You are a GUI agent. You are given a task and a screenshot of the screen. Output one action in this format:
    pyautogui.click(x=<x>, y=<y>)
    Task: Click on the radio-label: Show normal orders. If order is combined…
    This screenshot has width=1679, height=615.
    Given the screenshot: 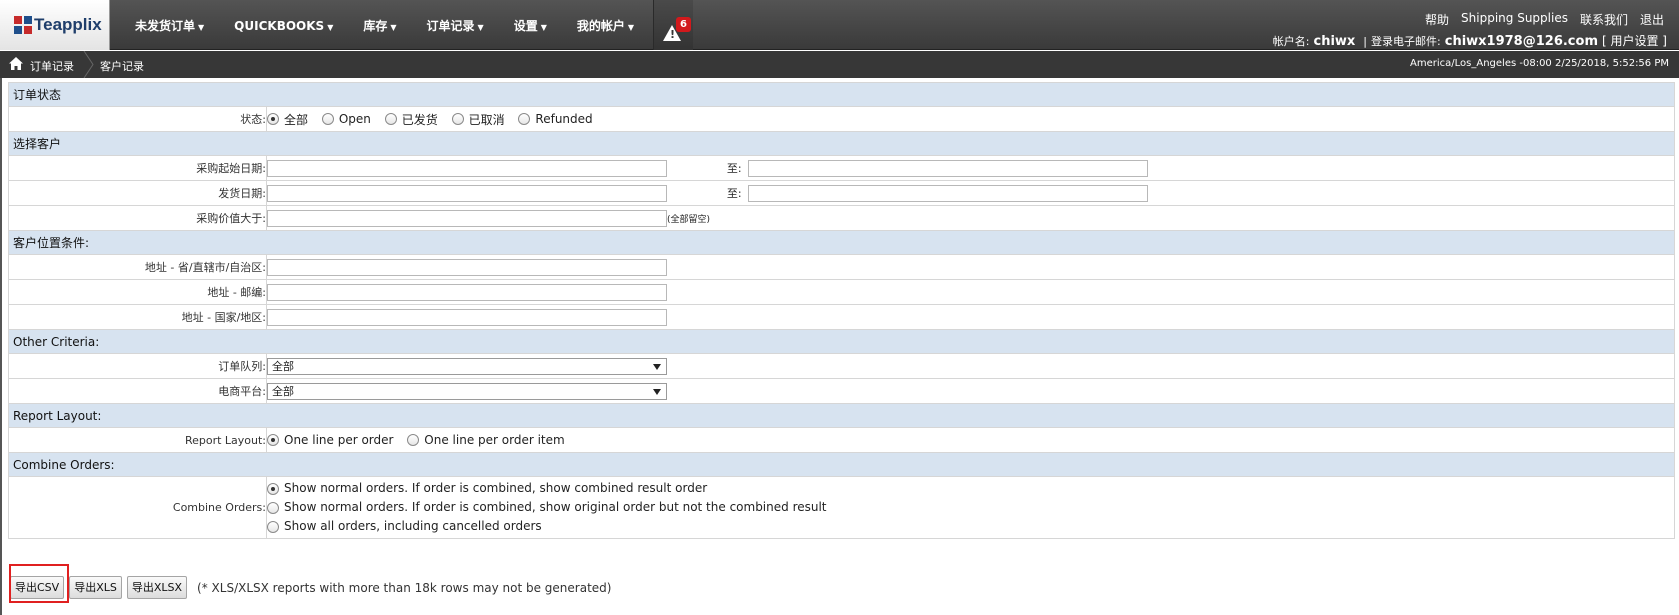 What is the action you would take?
    pyautogui.click(x=496, y=488)
    